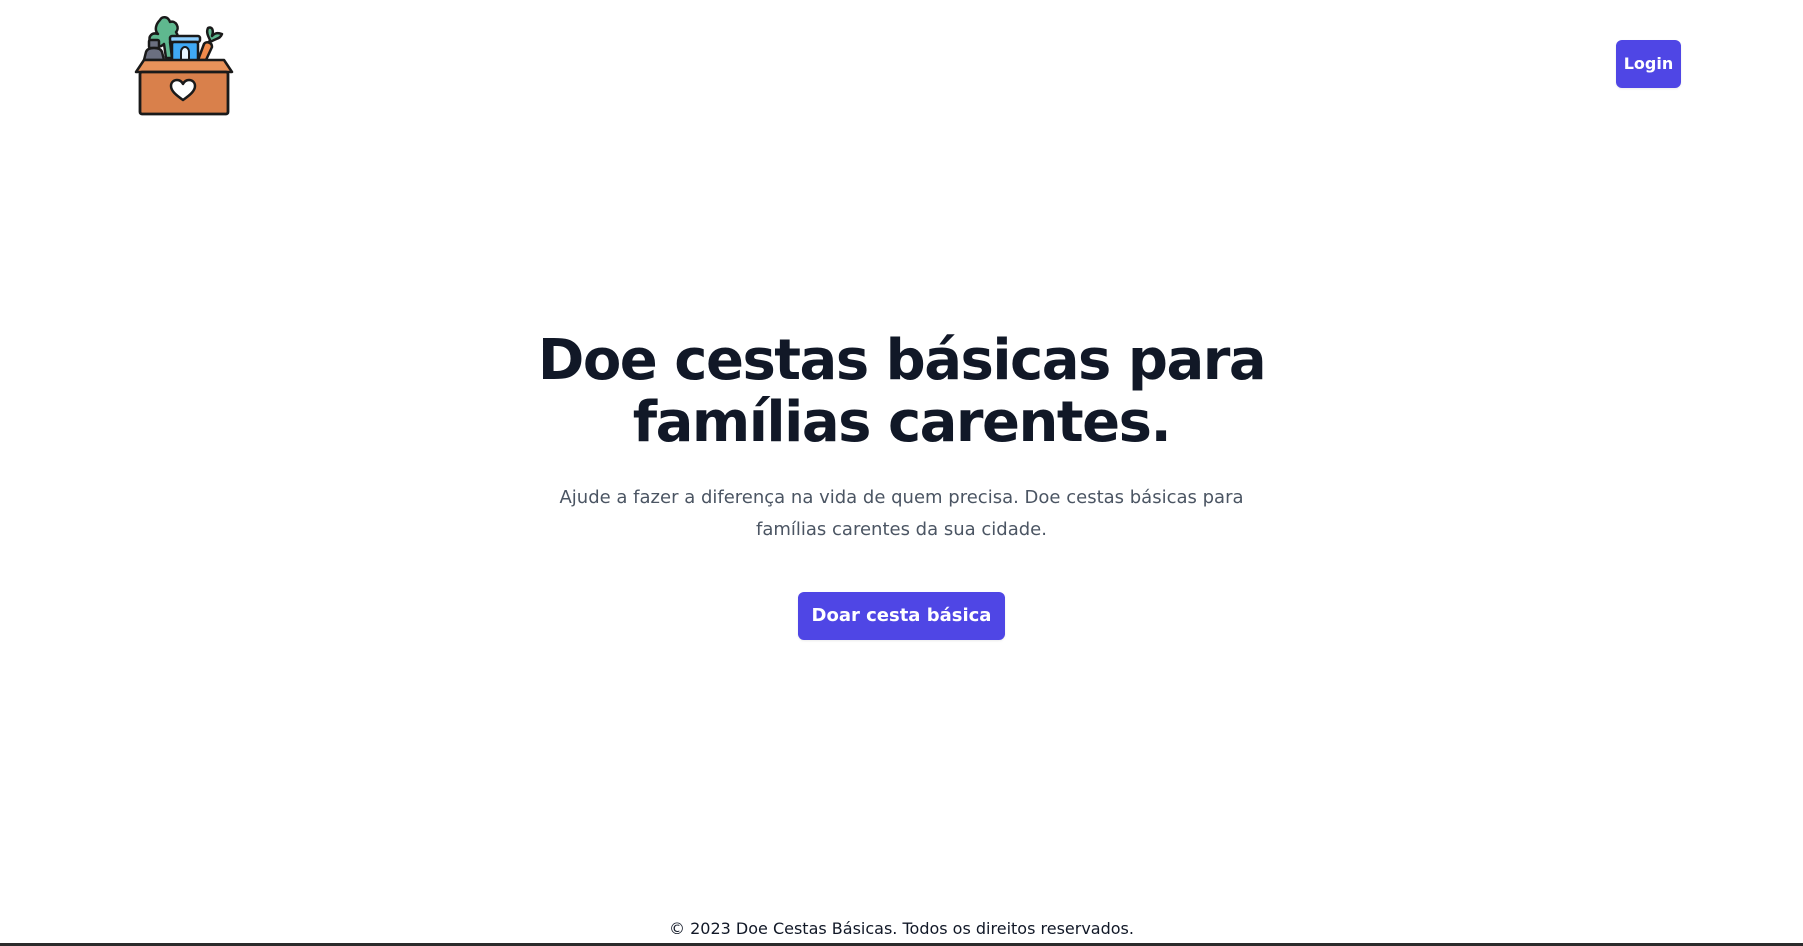 The height and width of the screenshot is (946, 1803). I want to click on logo, so click(183, 66).